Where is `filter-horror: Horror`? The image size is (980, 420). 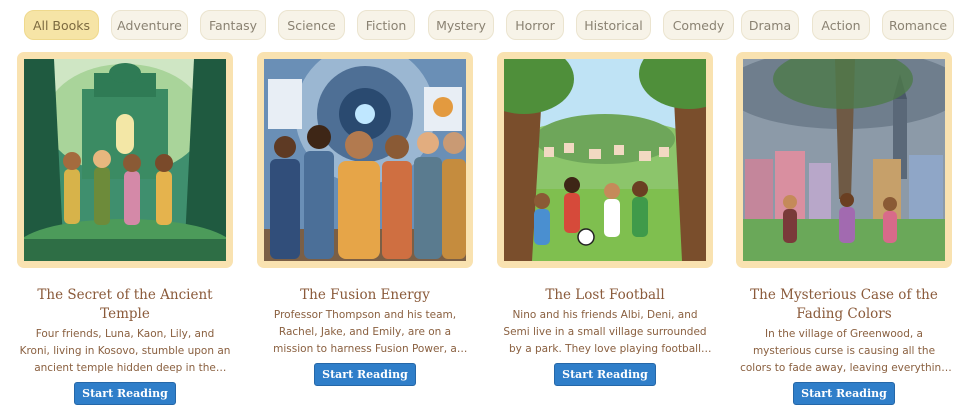 filter-horror: Horror is located at coordinates (535, 25).